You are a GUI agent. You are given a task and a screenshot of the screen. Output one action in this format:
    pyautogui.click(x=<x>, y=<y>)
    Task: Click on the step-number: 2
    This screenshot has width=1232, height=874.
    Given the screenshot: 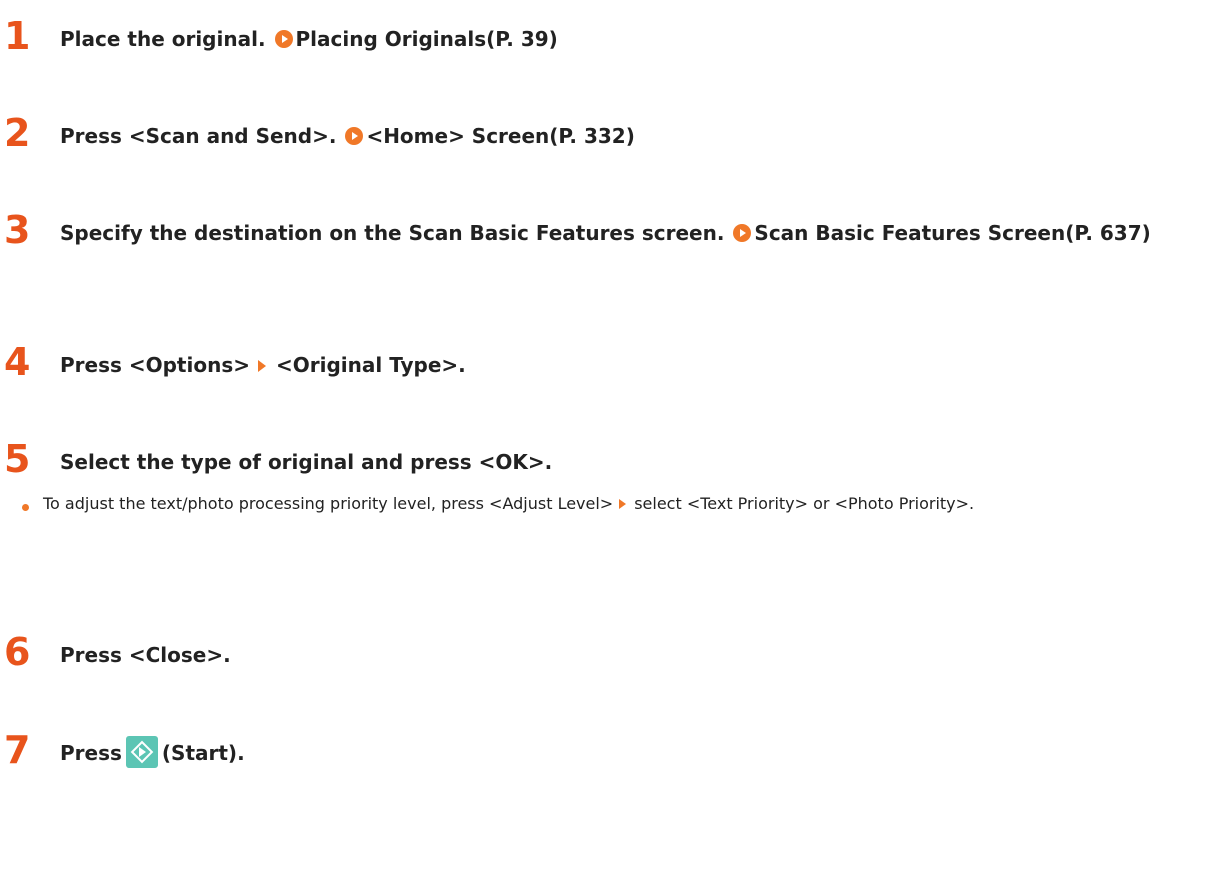 What is the action you would take?
    pyautogui.click(x=17, y=133)
    